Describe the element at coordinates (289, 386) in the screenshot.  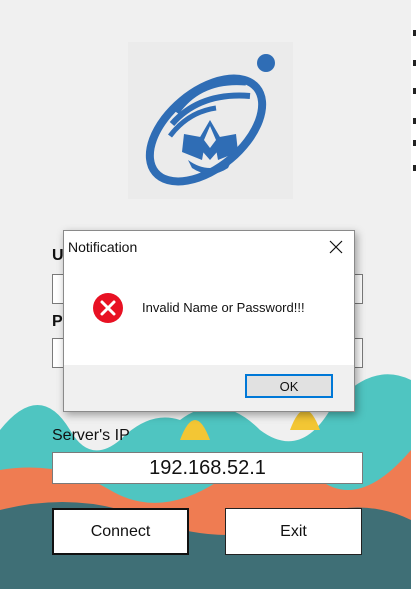
I see `ok-button: OK` at that location.